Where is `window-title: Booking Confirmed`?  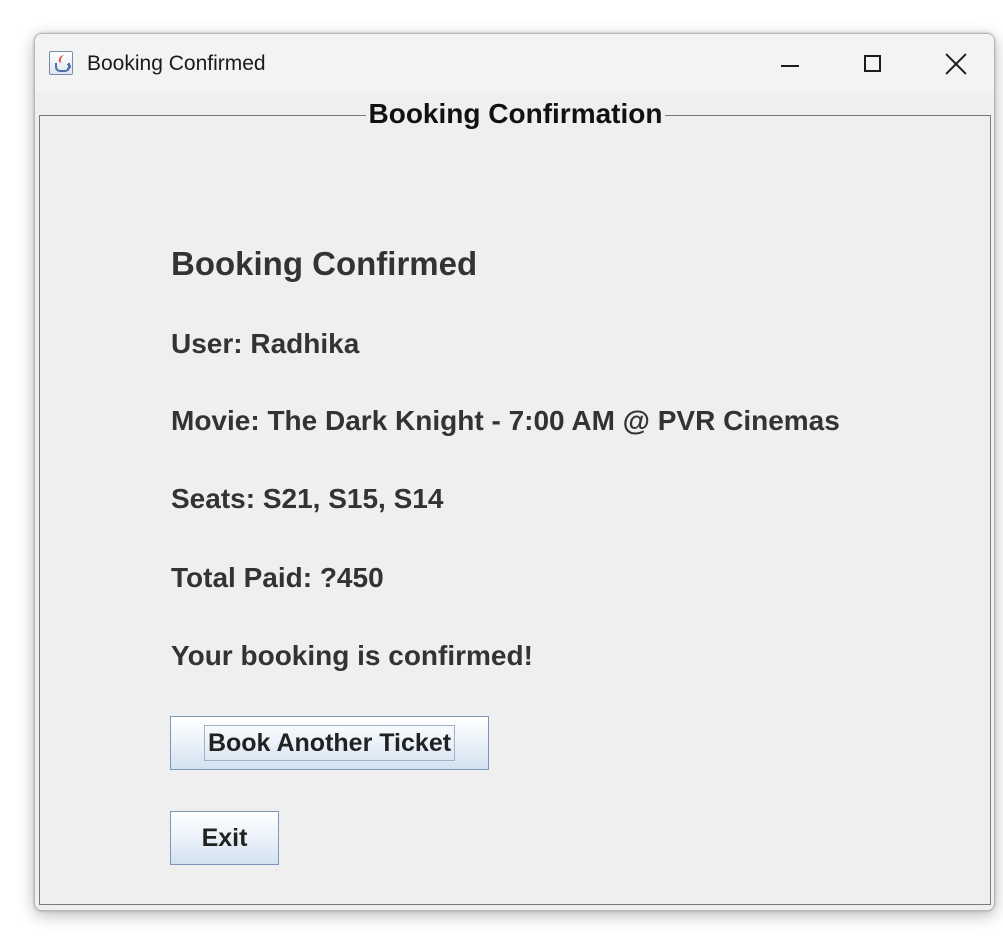
window-title: Booking Confirmed is located at coordinates (176, 63).